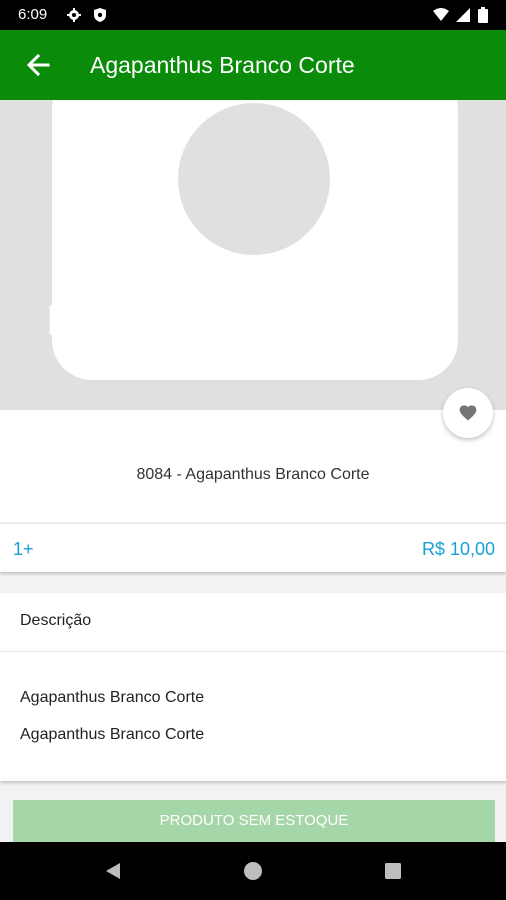 The height and width of the screenshot is (900, 506). I want to click on shield-icon, so click(100, 15).